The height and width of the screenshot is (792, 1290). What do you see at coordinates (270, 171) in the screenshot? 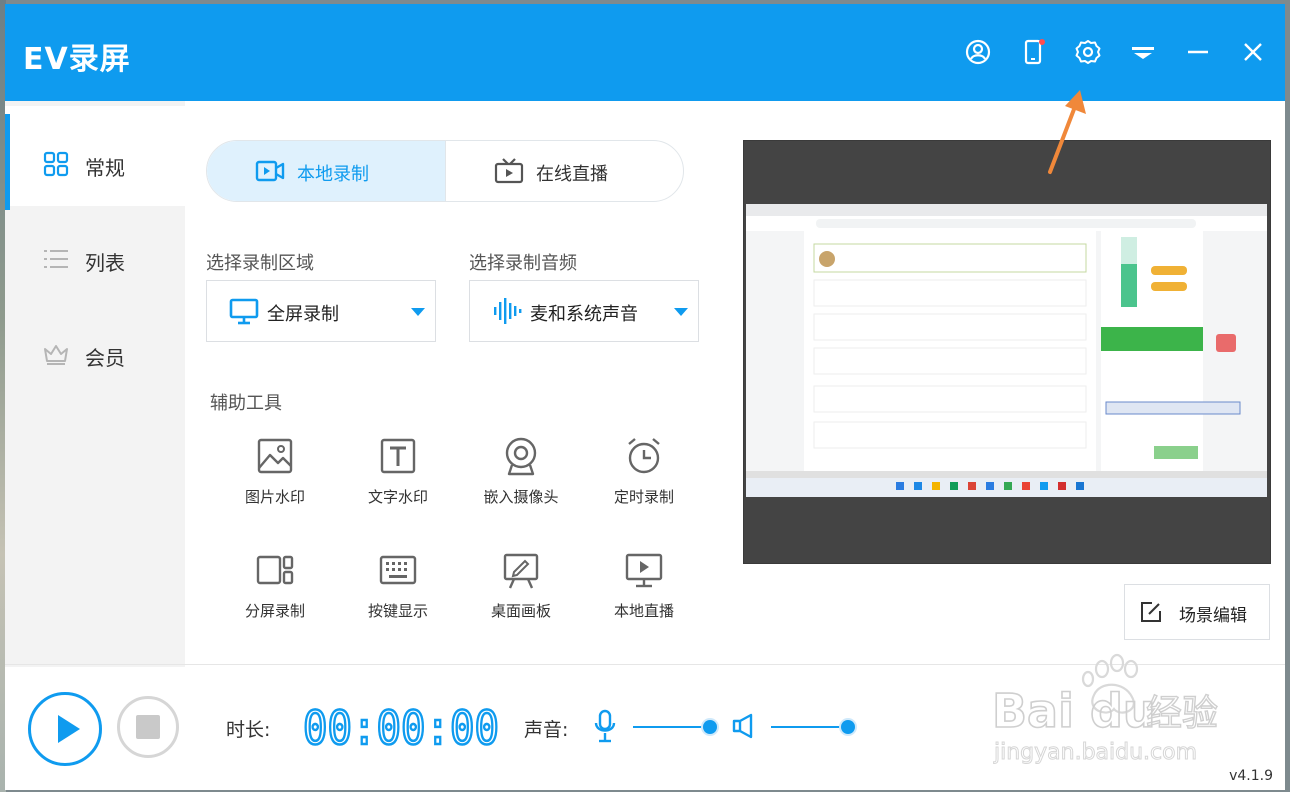
I see `video-camera-icon` at bounding box center [270, 171].